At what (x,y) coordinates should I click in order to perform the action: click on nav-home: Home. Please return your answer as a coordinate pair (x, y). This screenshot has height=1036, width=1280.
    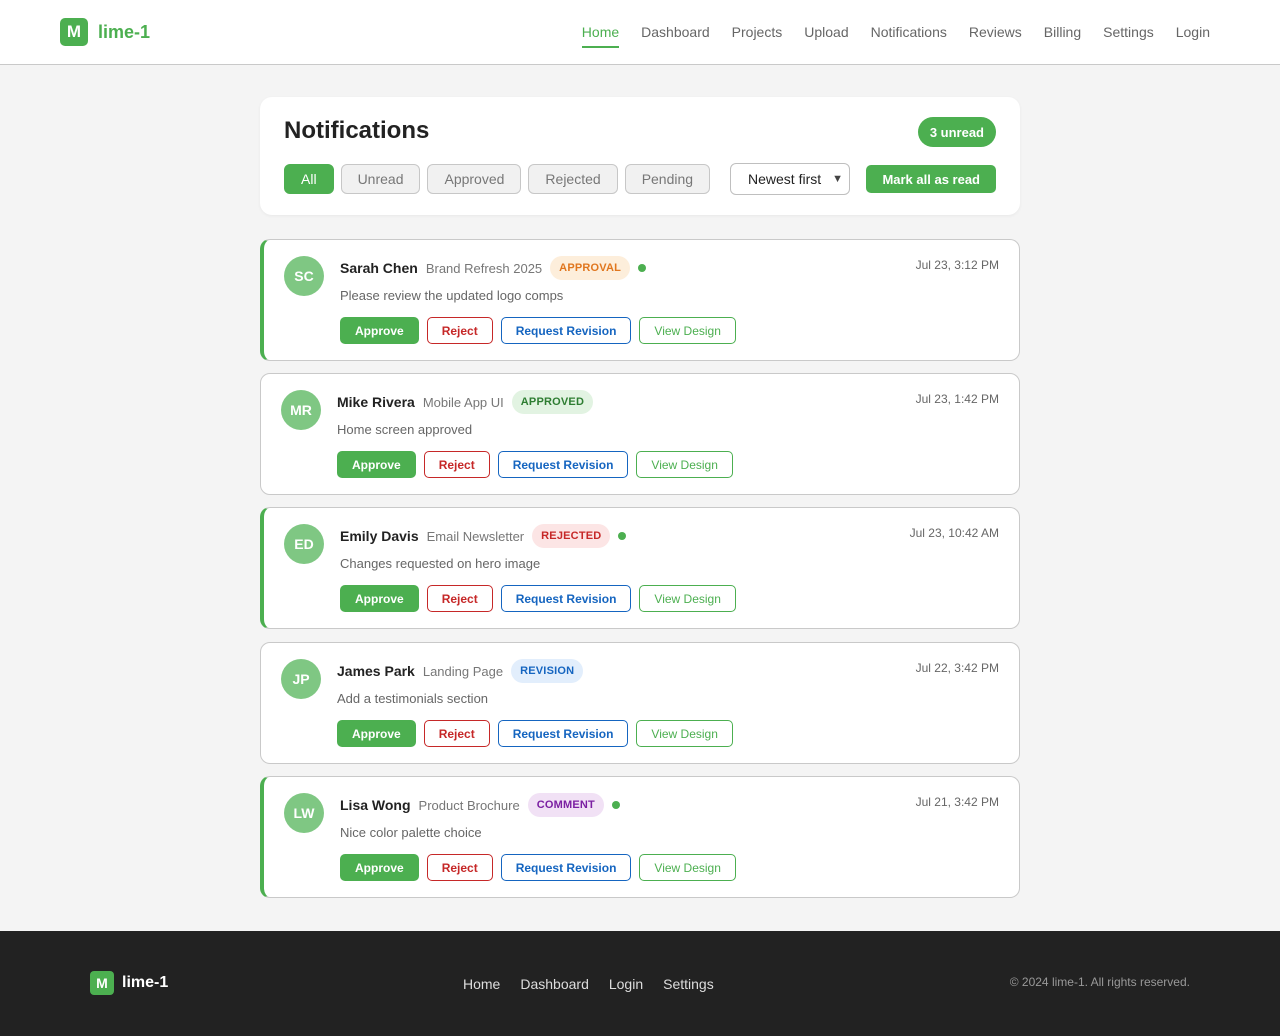
    Looking at the image, I should click on (600, 24).